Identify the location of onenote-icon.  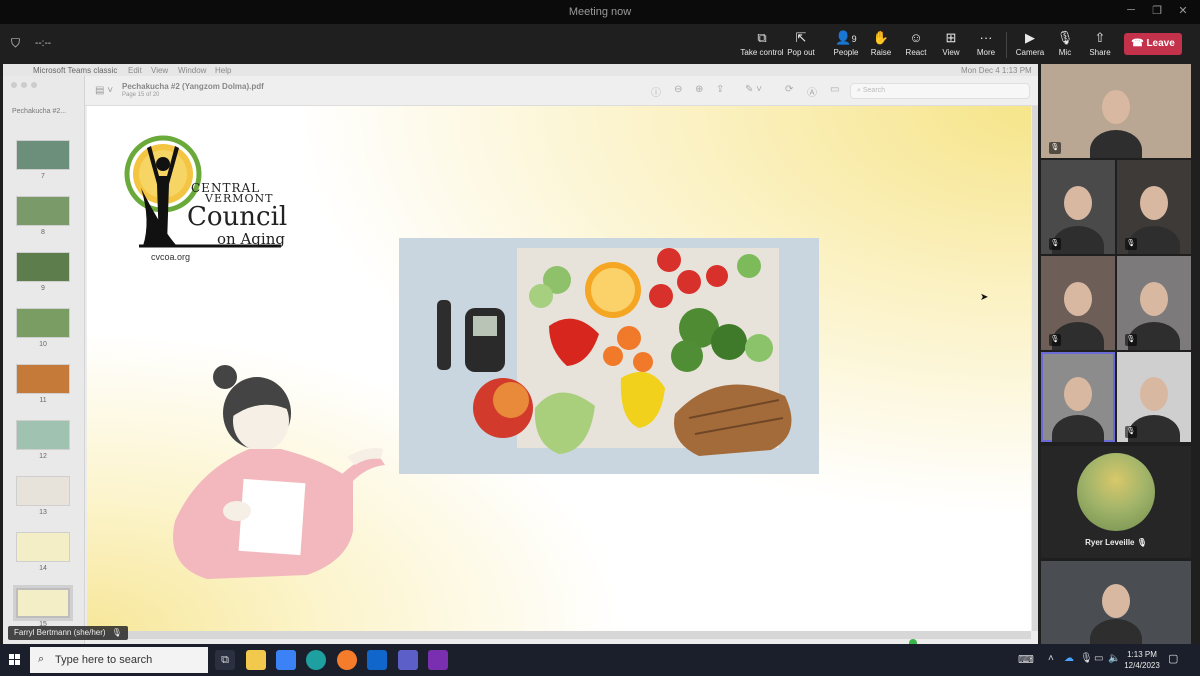
(438, 660).